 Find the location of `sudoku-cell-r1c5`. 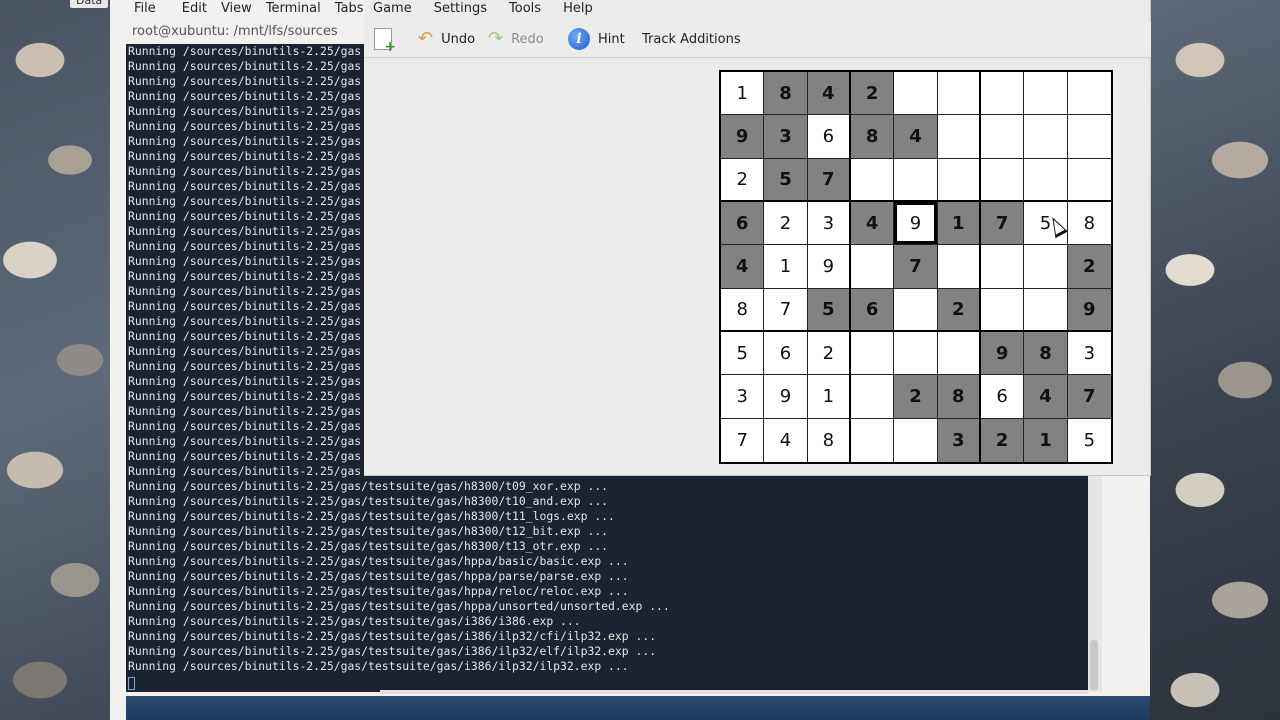

sudoku-cell-r1c5 is located at coordinates (916, 94).